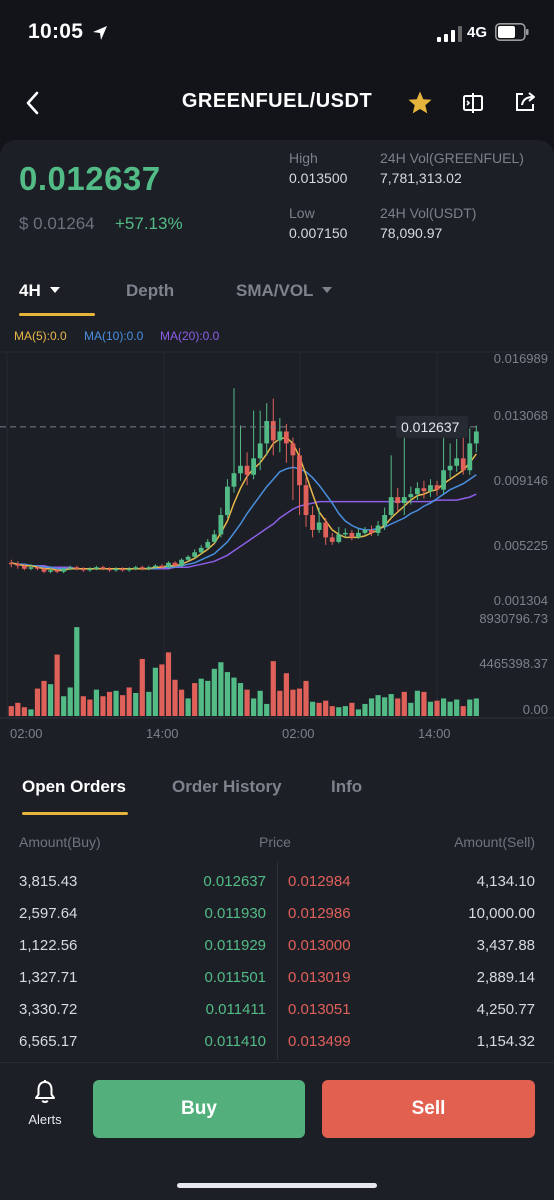 The image size is (554, 1200). I want to click on tab-depth: Depth, so click(150, 291).